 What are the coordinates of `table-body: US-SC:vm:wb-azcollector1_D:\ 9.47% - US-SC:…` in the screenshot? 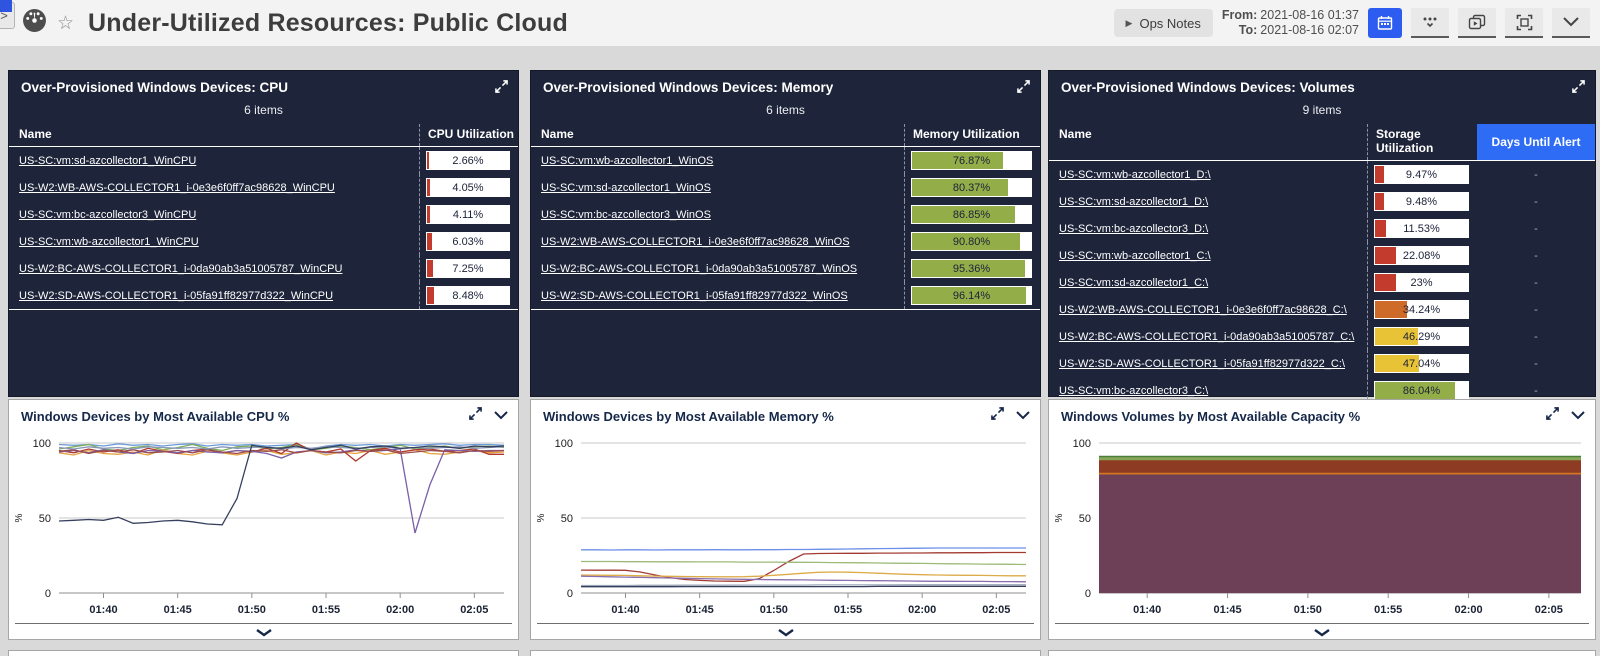 It's located at (1322, 283).